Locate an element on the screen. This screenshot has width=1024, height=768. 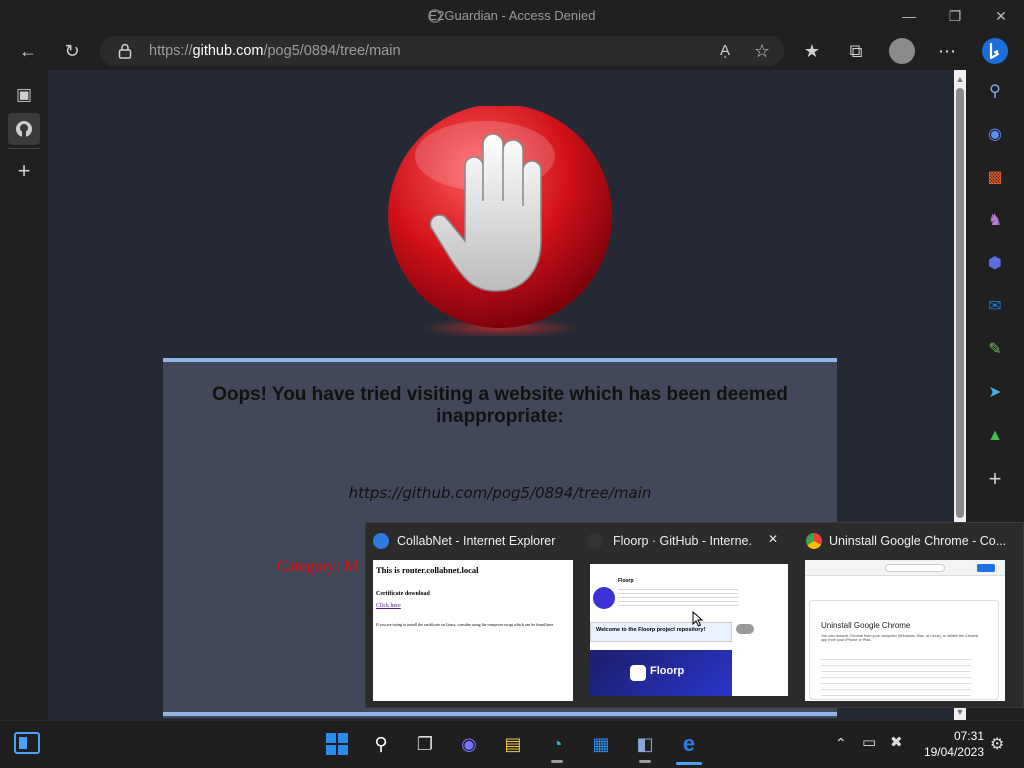
volume-muted-icon: ✖ is located at coordinates (896, 742).